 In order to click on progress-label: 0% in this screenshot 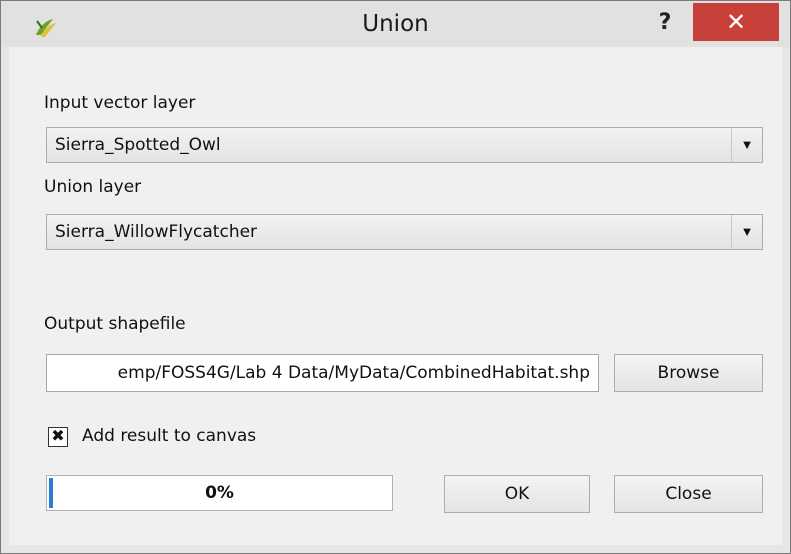, I will do `click(219, 493)`.